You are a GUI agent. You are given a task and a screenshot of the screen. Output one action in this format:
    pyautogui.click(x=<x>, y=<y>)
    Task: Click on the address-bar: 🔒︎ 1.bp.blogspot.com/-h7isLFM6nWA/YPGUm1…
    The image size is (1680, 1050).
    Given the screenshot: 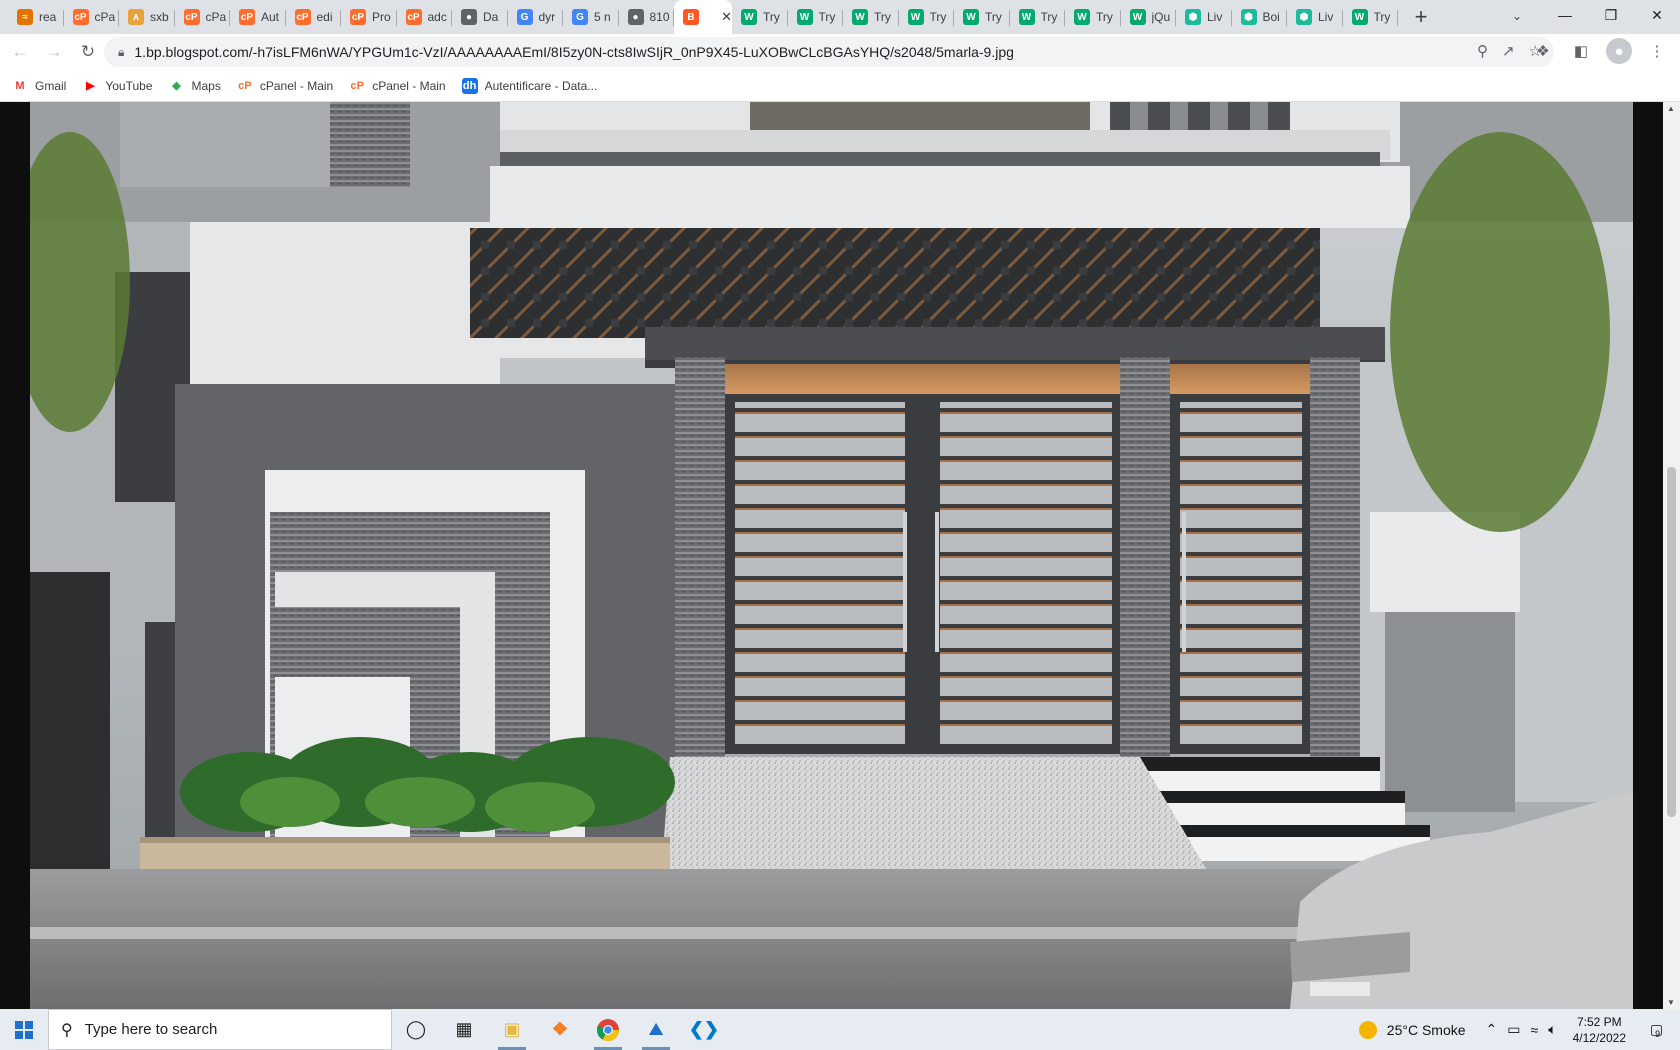 What is the action you would take?
    pyautogui.click(x=829, y=52)
    